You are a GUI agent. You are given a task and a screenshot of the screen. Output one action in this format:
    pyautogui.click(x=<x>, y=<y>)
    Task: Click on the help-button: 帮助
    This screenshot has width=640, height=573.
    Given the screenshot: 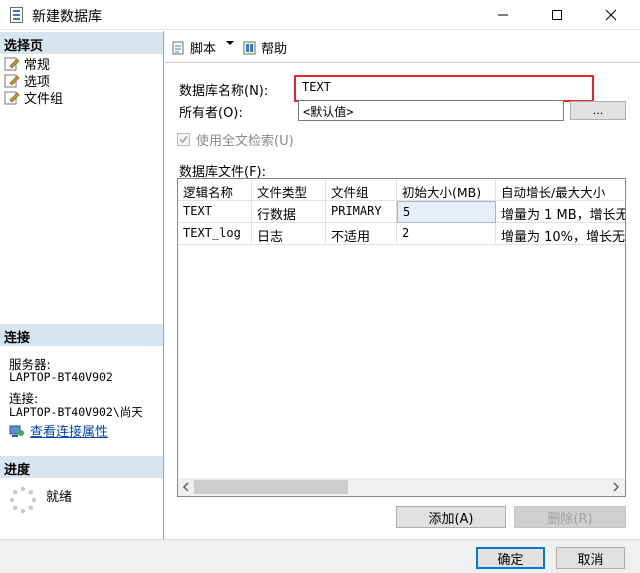 What is the action you would take?
    pyautogui.click(x=264, y=47)
    